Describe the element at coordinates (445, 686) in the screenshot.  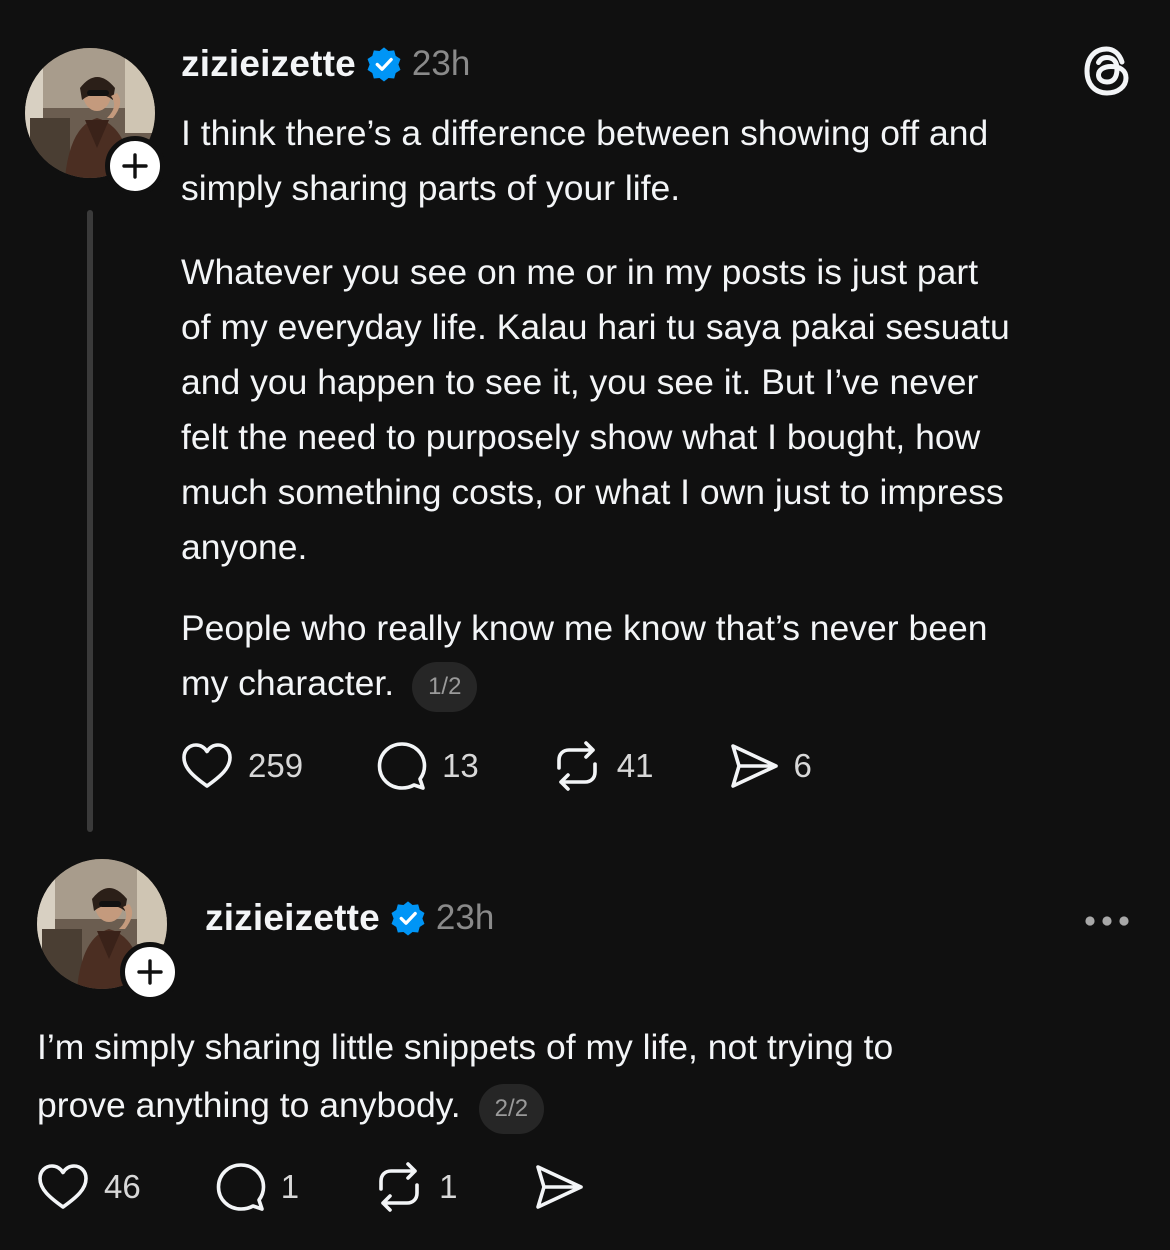
I see `thread-pager: 1/2` at that location.